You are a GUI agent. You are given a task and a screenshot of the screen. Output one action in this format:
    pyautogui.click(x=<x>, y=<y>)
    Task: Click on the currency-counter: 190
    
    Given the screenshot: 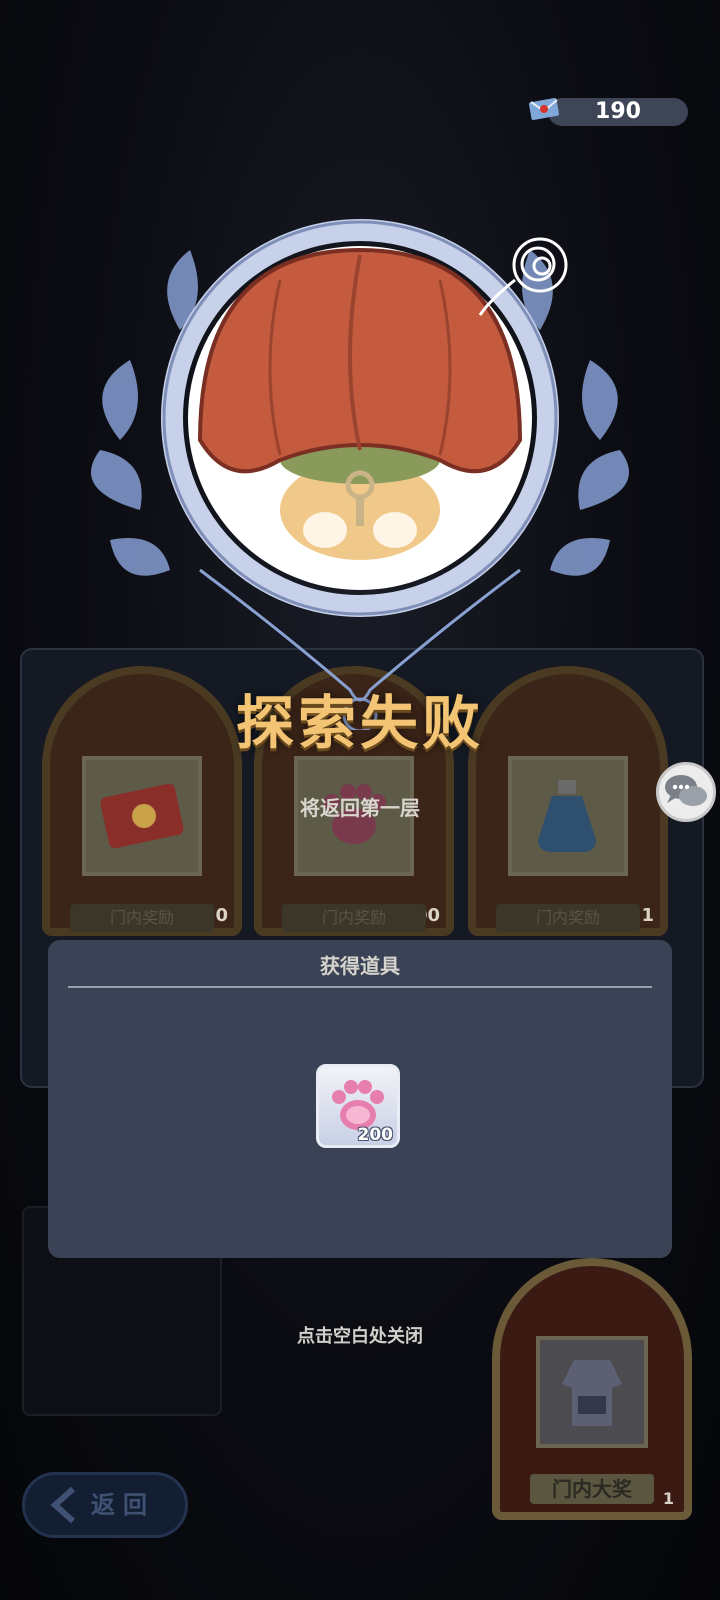 What is the action you would take?
    pyautogui.click(x=608, y=112)
    